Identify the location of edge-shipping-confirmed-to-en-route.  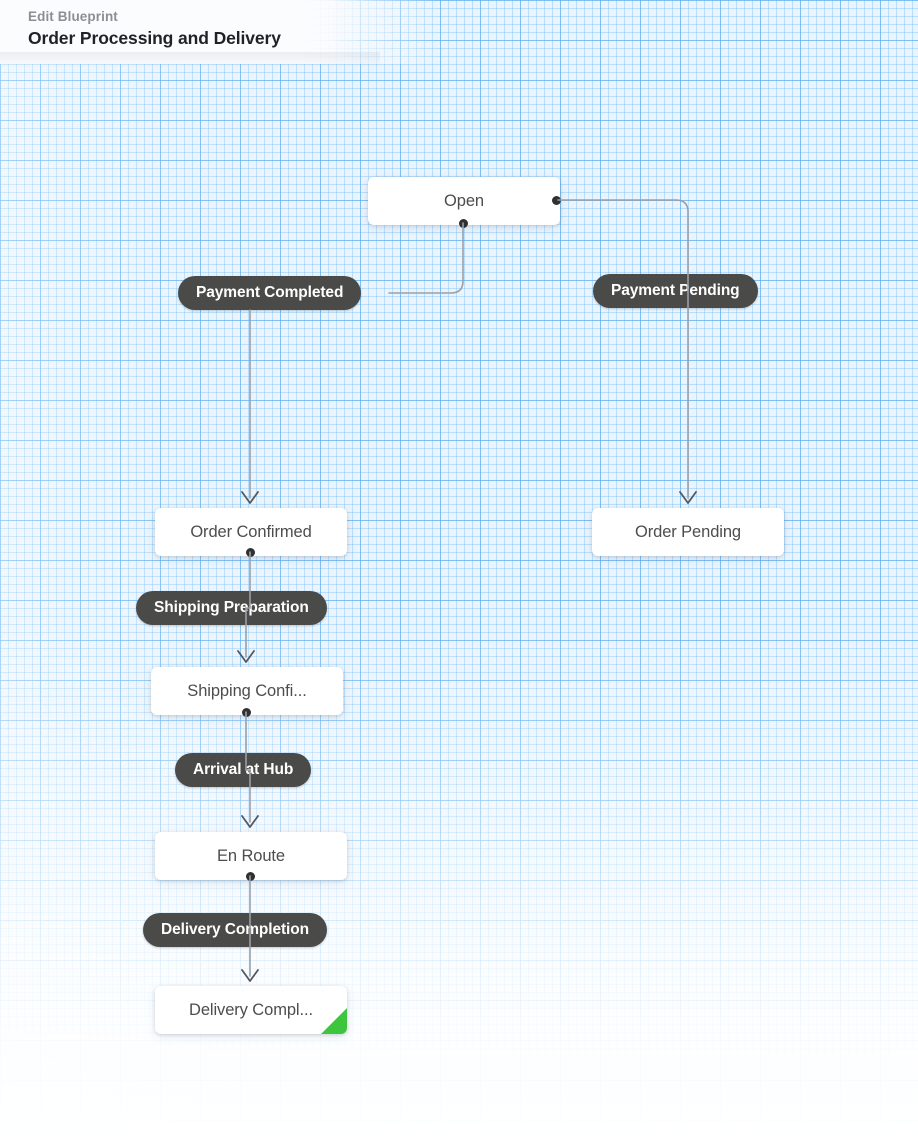
(248, 767).